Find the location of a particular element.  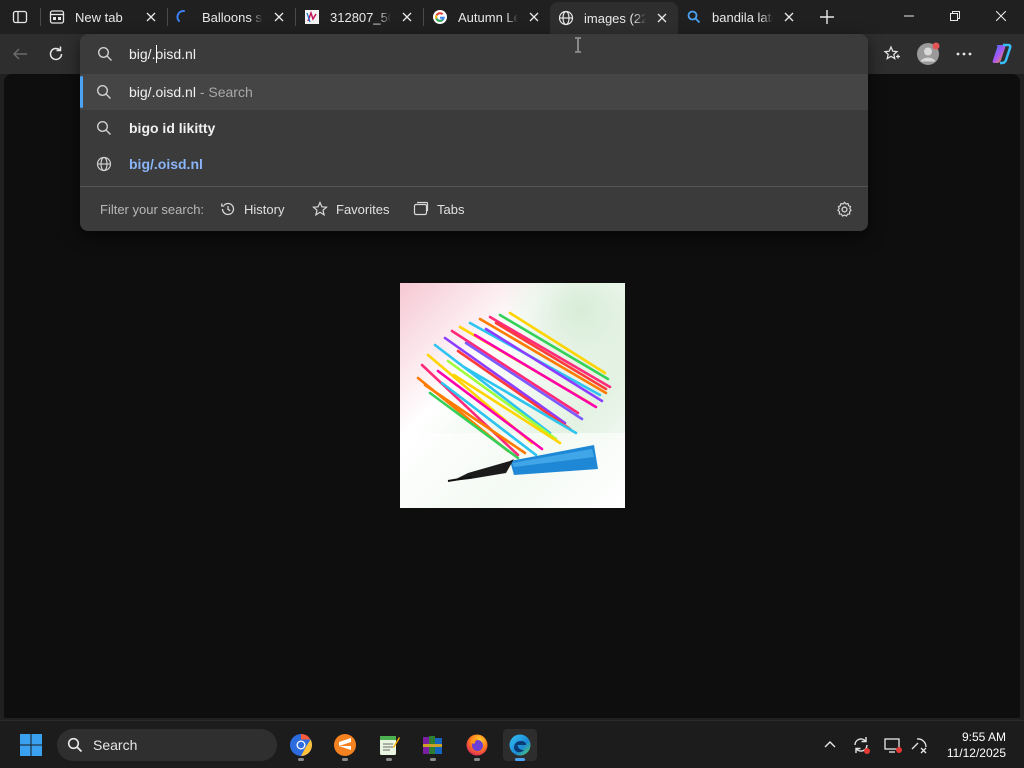

suggestion-item: big/.oisd.nl is located at coordinates (474, 164).